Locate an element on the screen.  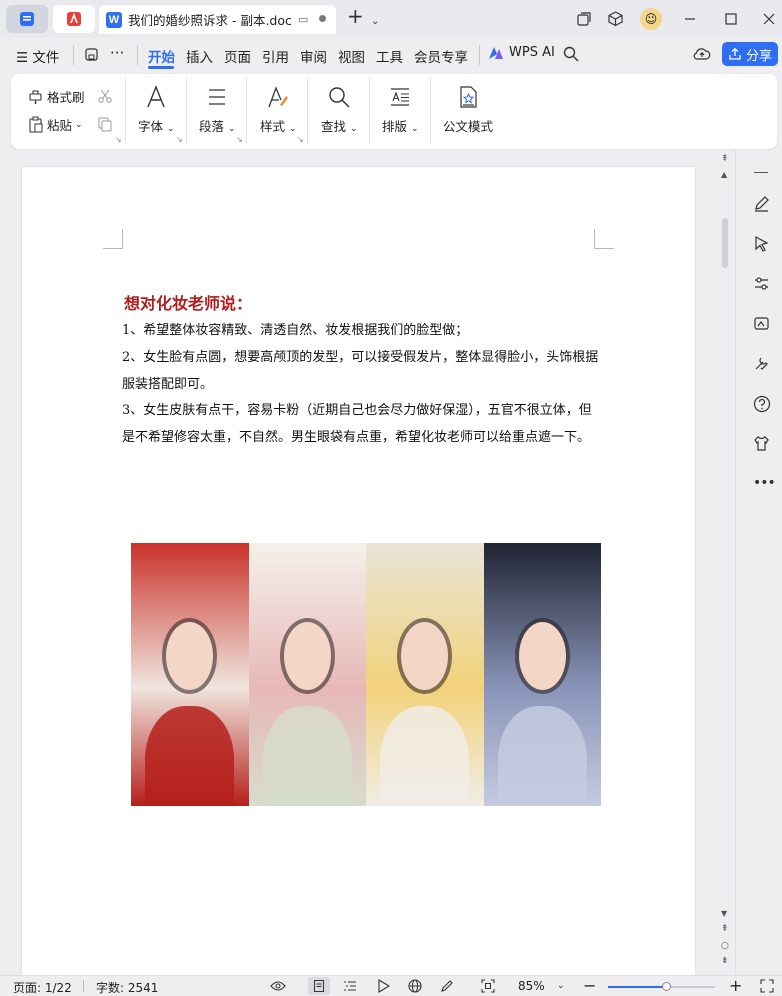
tab-review: 审阅 is located at coordinates (313, 56).